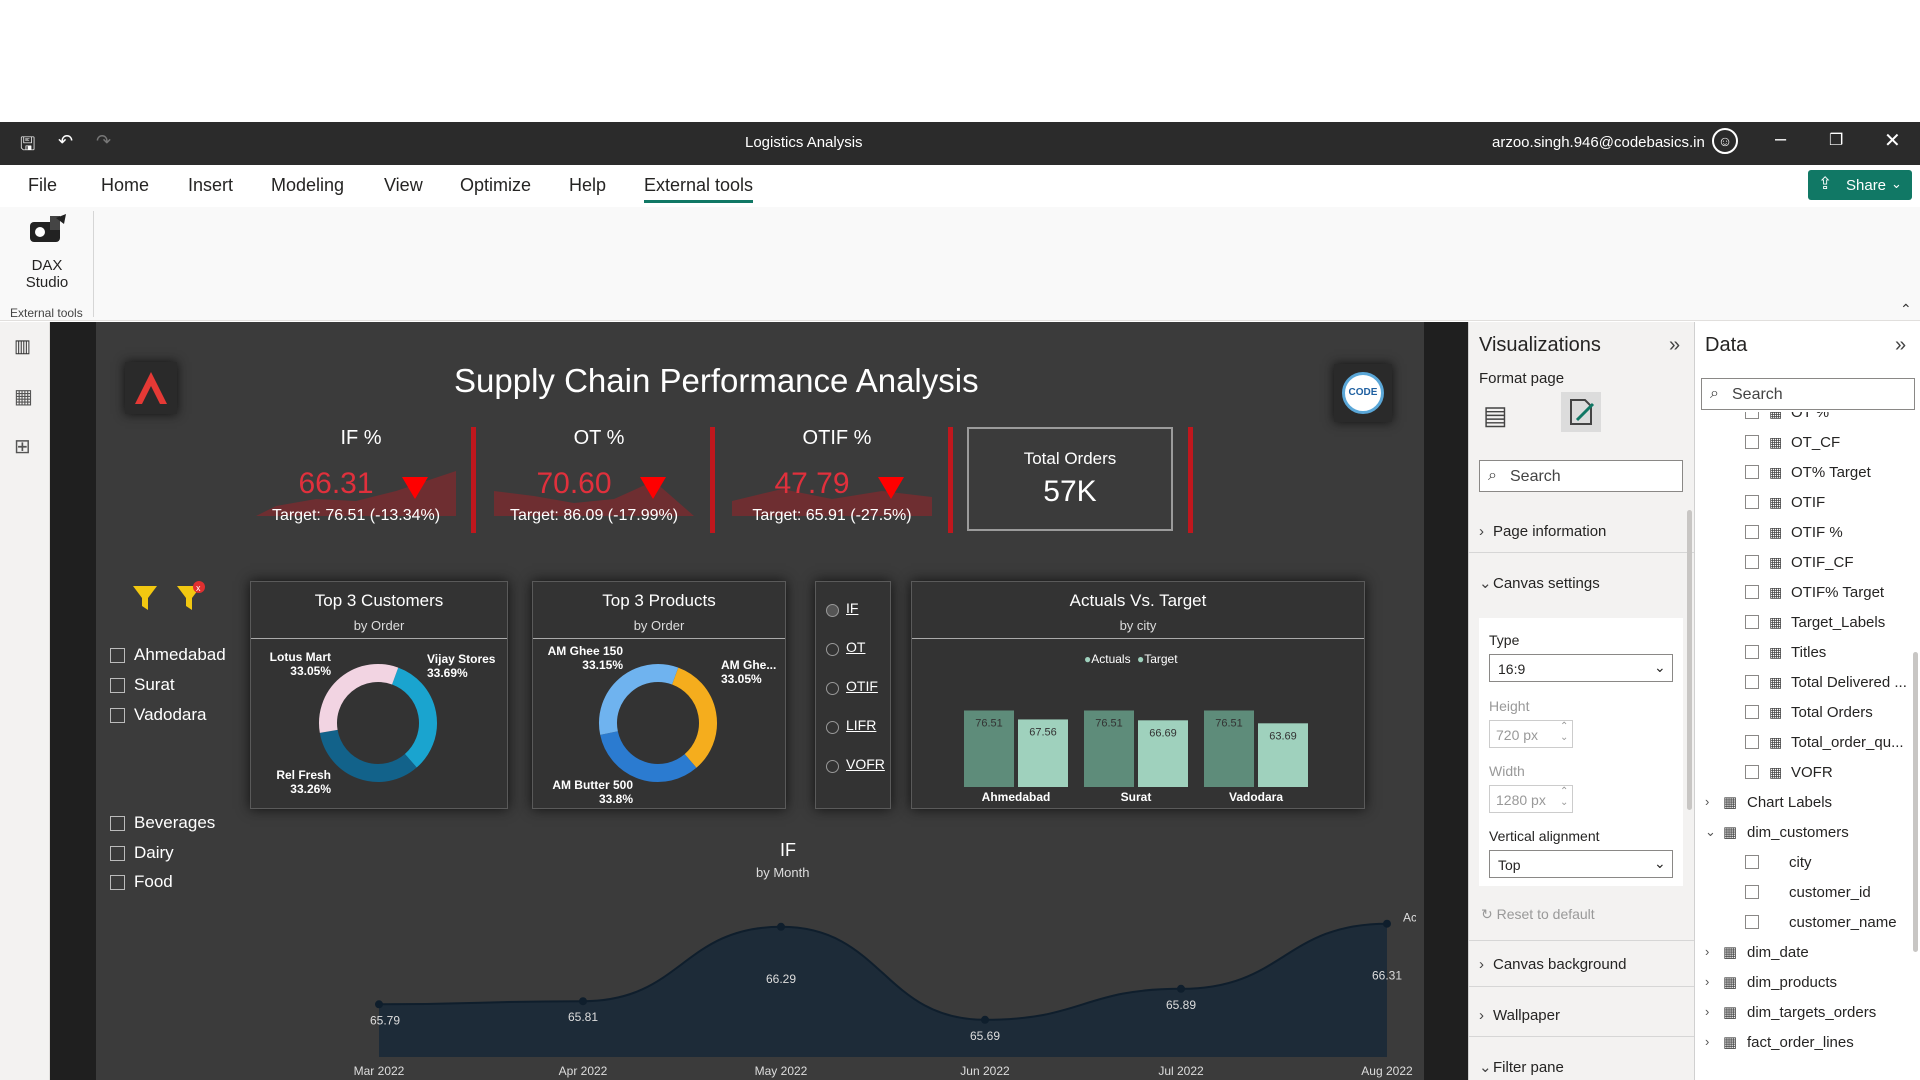 Image resolution: width=1920 pixels, height=1080 pixels. I want to click on table-row: › ▦ dim_products, so click(1807, 983).